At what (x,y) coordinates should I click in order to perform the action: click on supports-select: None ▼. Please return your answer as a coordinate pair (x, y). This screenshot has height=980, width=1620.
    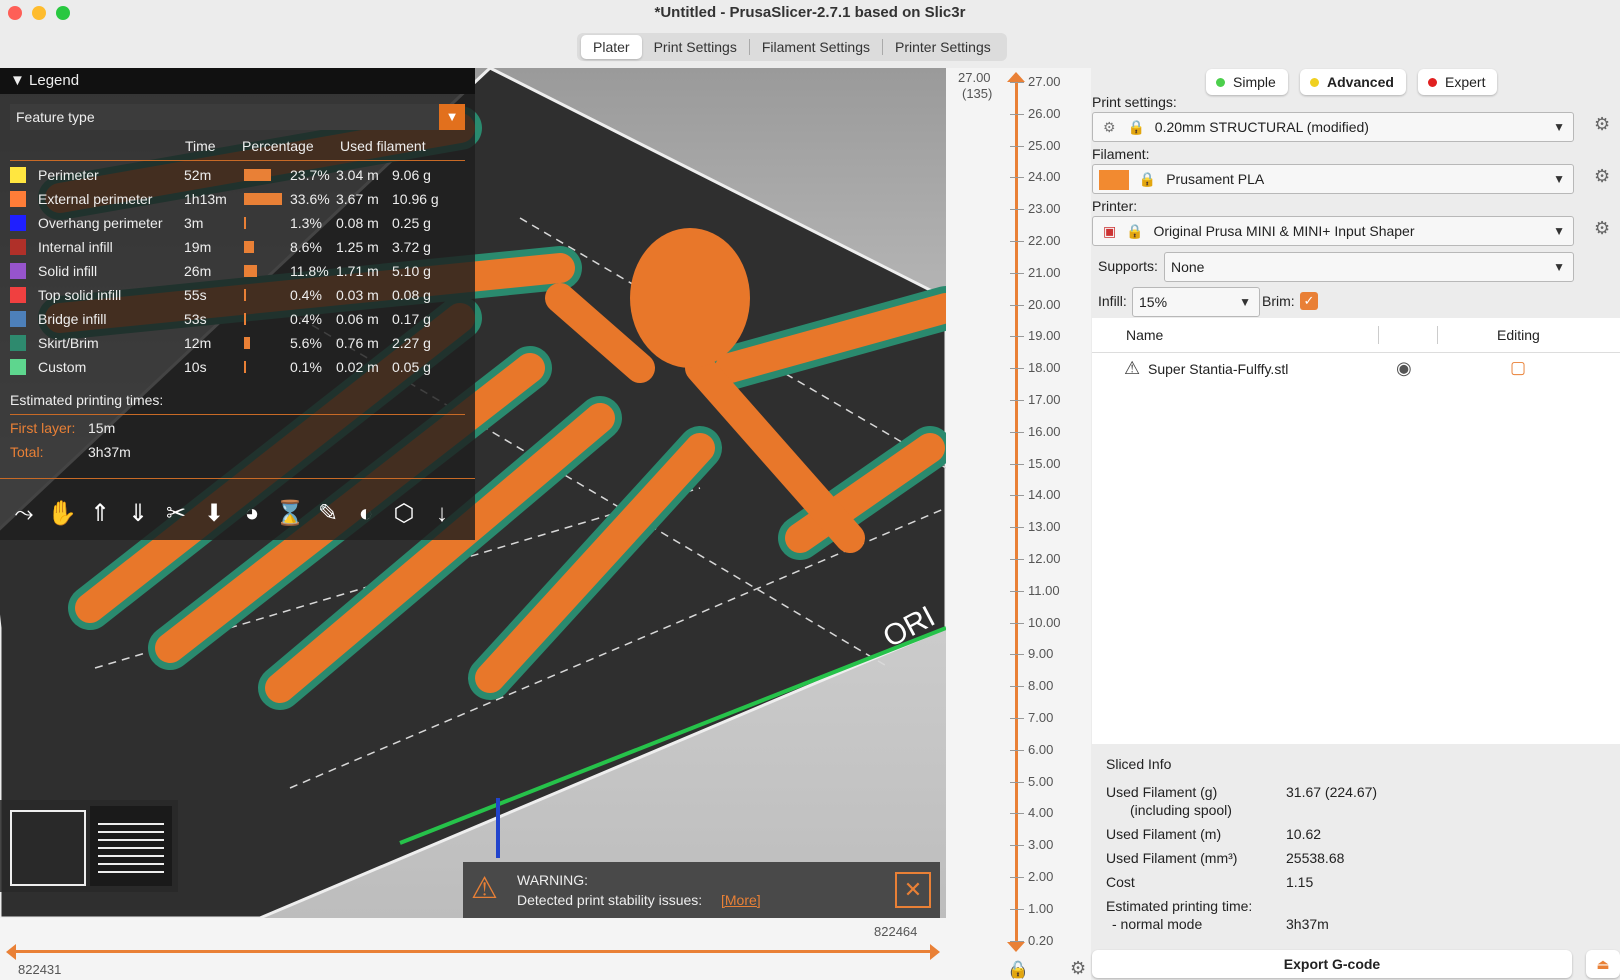
    Looking at the image, I should click on (1369, 267).